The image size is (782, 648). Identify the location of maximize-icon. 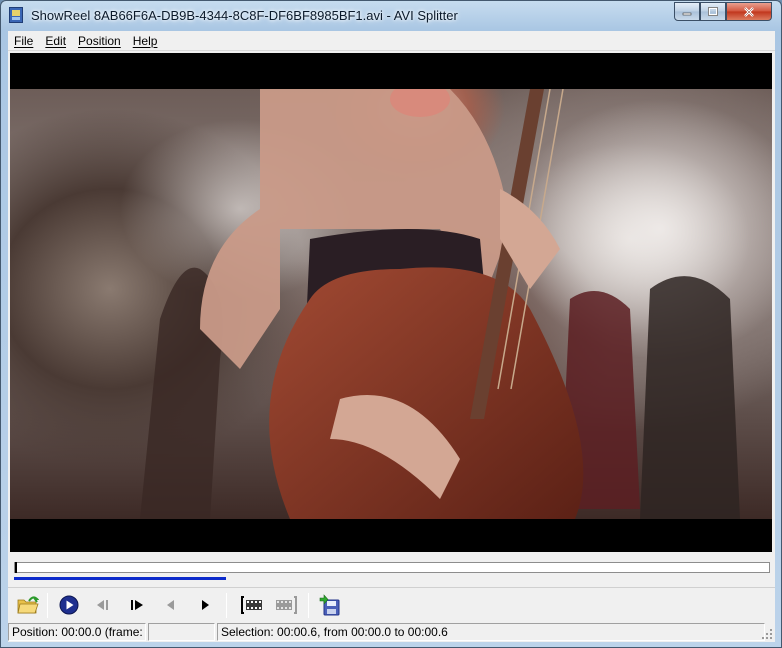
(713, 11).